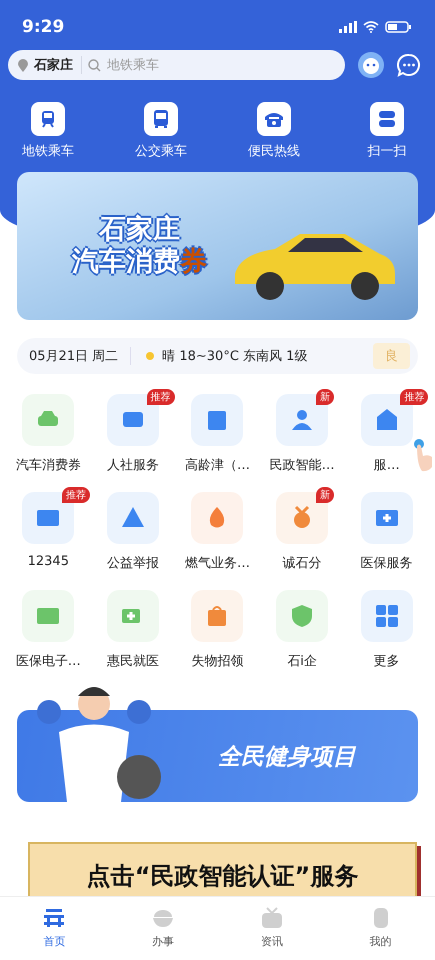 This screenshot has height=960, width=435. Describe the element at coordinates (235, 356) in the screenshot. I see `weather-forecast: 晴 18~30°C 东南风 1级` at that location.